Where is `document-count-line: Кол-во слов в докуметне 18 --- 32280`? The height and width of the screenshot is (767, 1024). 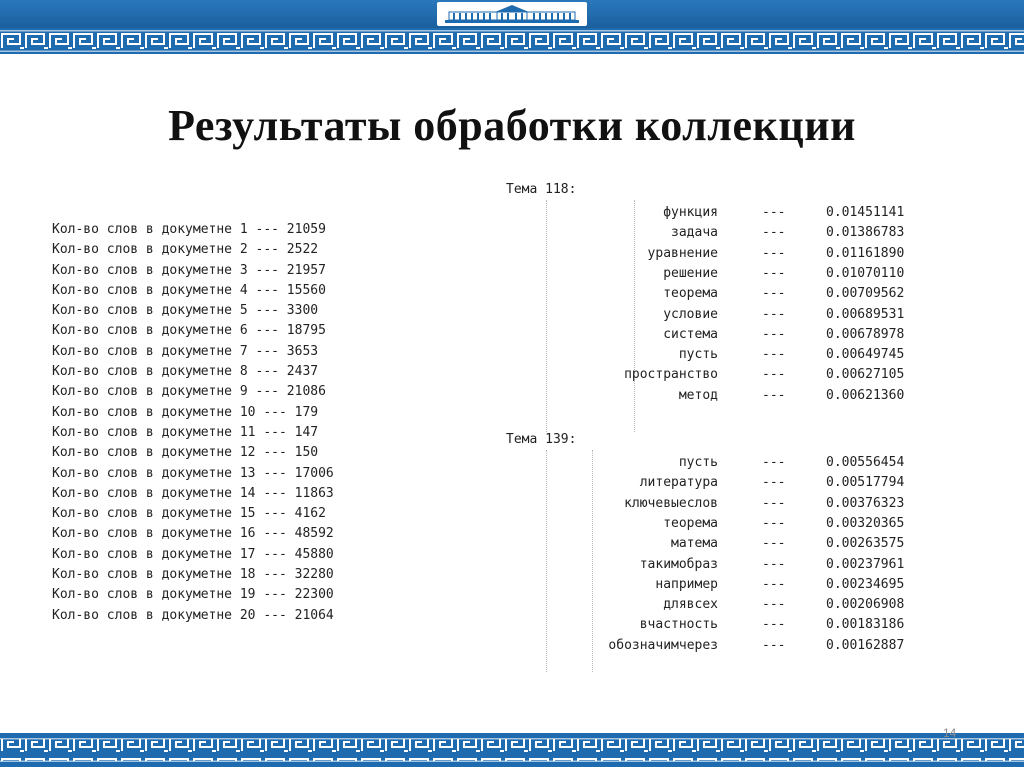
document-count-line: Кол-во слов в докуметне 18 --- 32280 is located at coordinates (193, 575).